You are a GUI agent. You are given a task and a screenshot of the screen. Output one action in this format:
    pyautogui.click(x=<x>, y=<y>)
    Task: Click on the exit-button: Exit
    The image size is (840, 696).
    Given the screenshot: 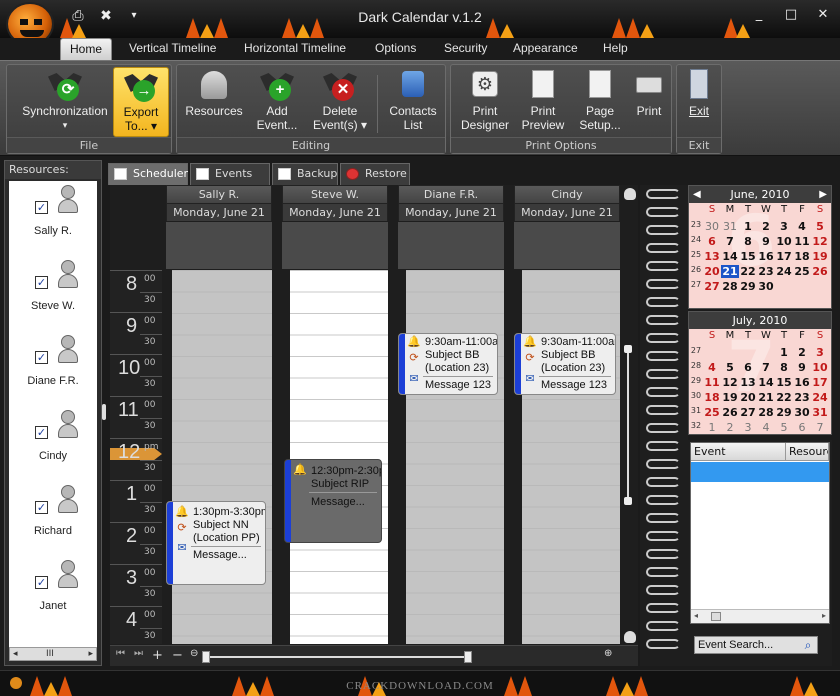 What is the action you would take?
    pyautogui.click(x=699, y=102)
    